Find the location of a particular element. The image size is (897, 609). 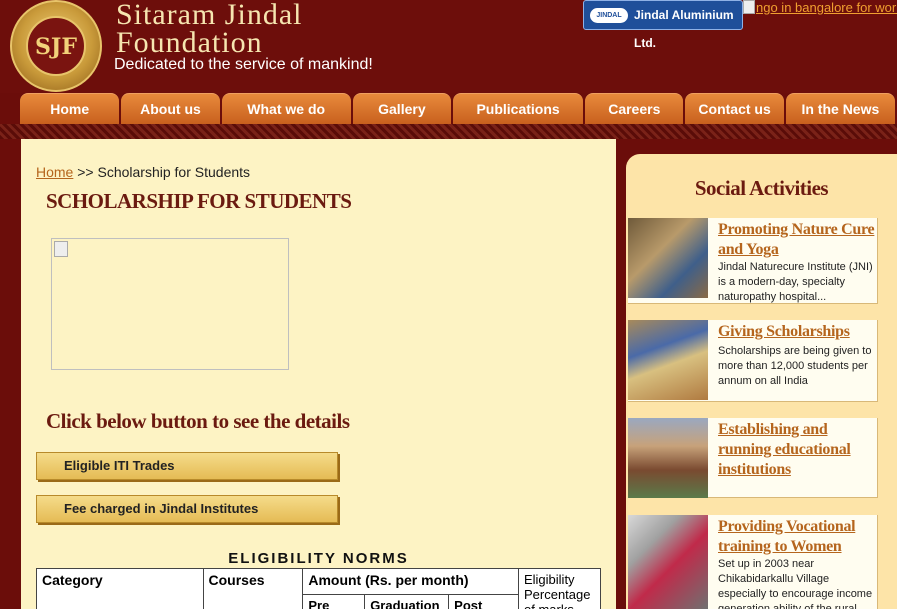

nav-about-us: About us is located at coordinates (170, 108).